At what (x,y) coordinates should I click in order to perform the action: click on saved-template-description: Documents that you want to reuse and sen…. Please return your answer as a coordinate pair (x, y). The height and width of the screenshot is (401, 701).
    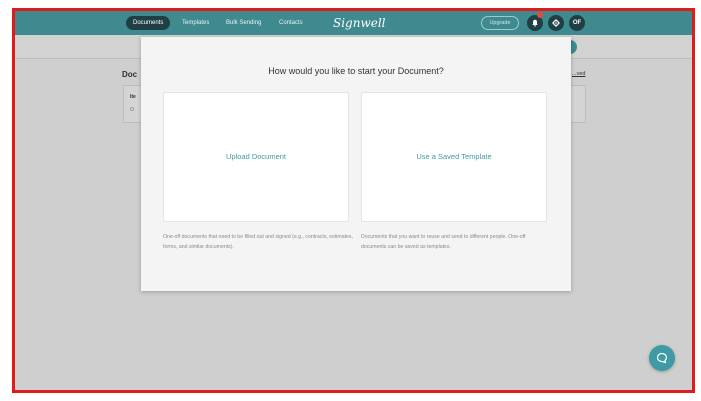
    Looking at the image, I should click on (443, 242).